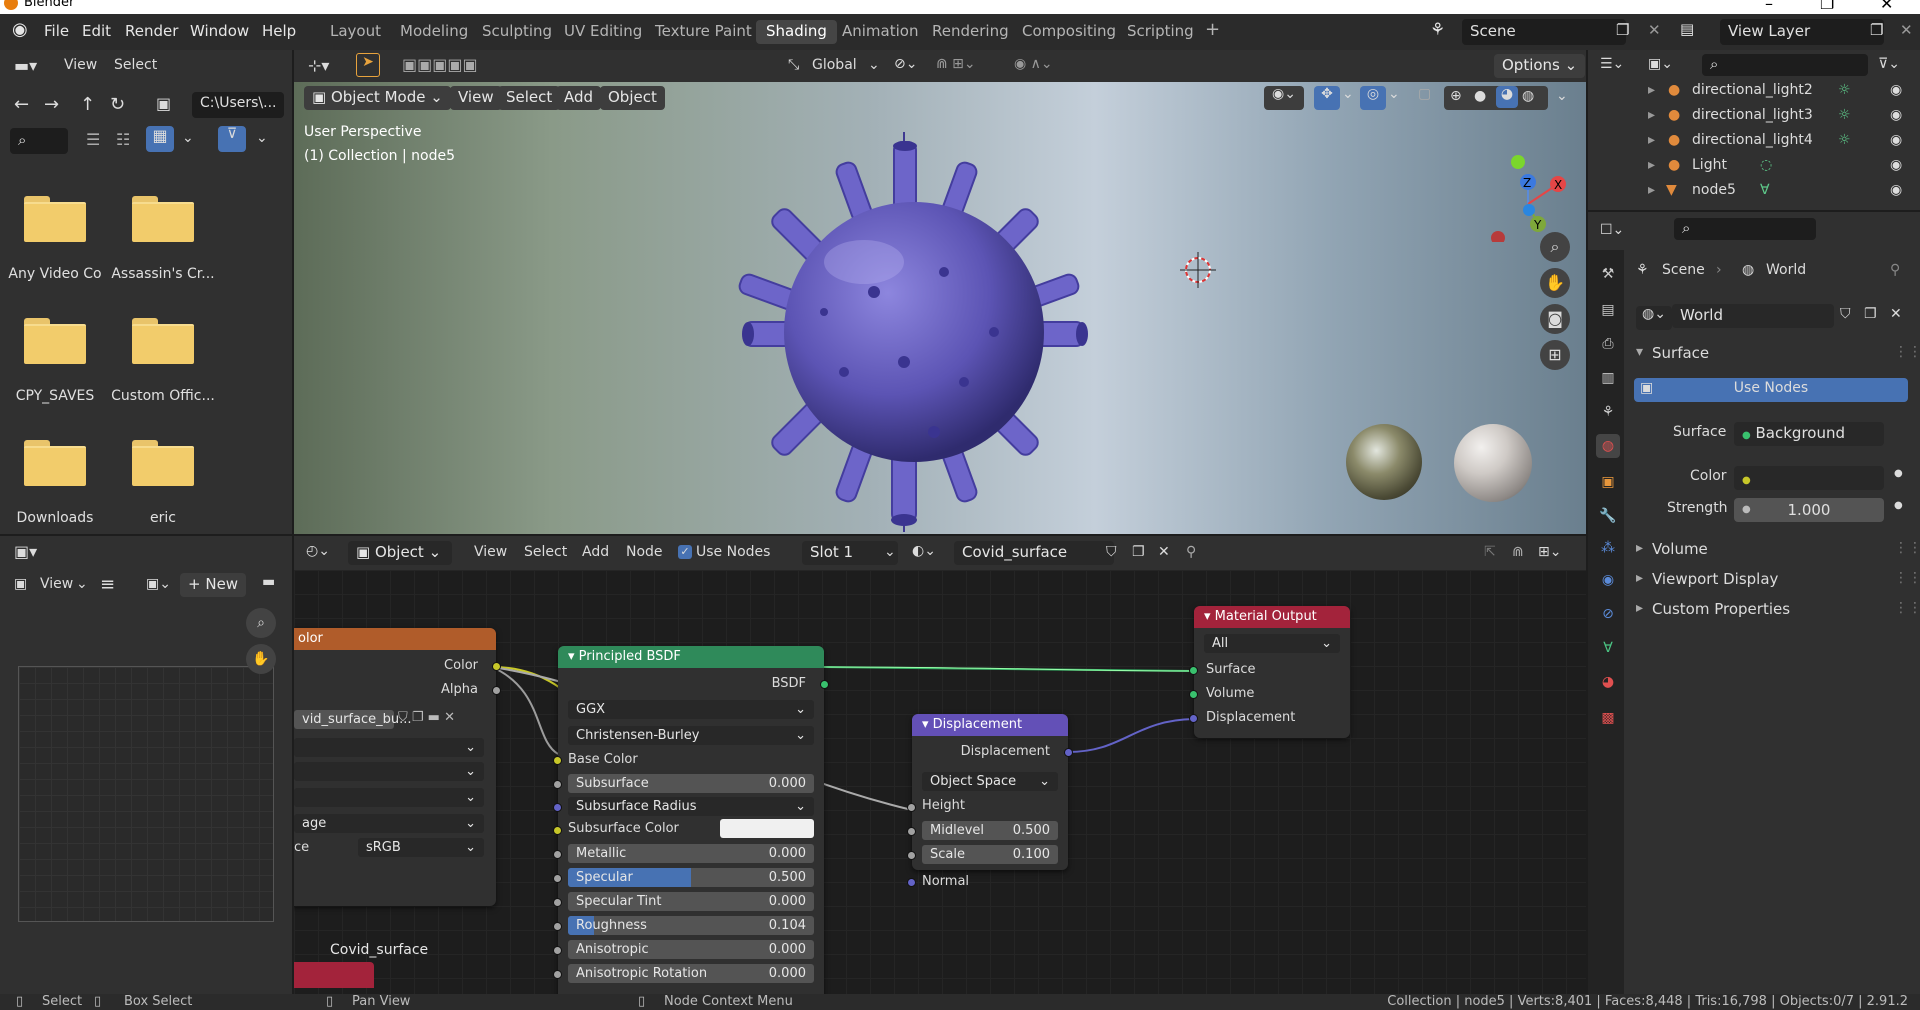  Describe the element at coordinates (1529, 210) in the screenshot. I see `gizmo-z-negative` at that location.